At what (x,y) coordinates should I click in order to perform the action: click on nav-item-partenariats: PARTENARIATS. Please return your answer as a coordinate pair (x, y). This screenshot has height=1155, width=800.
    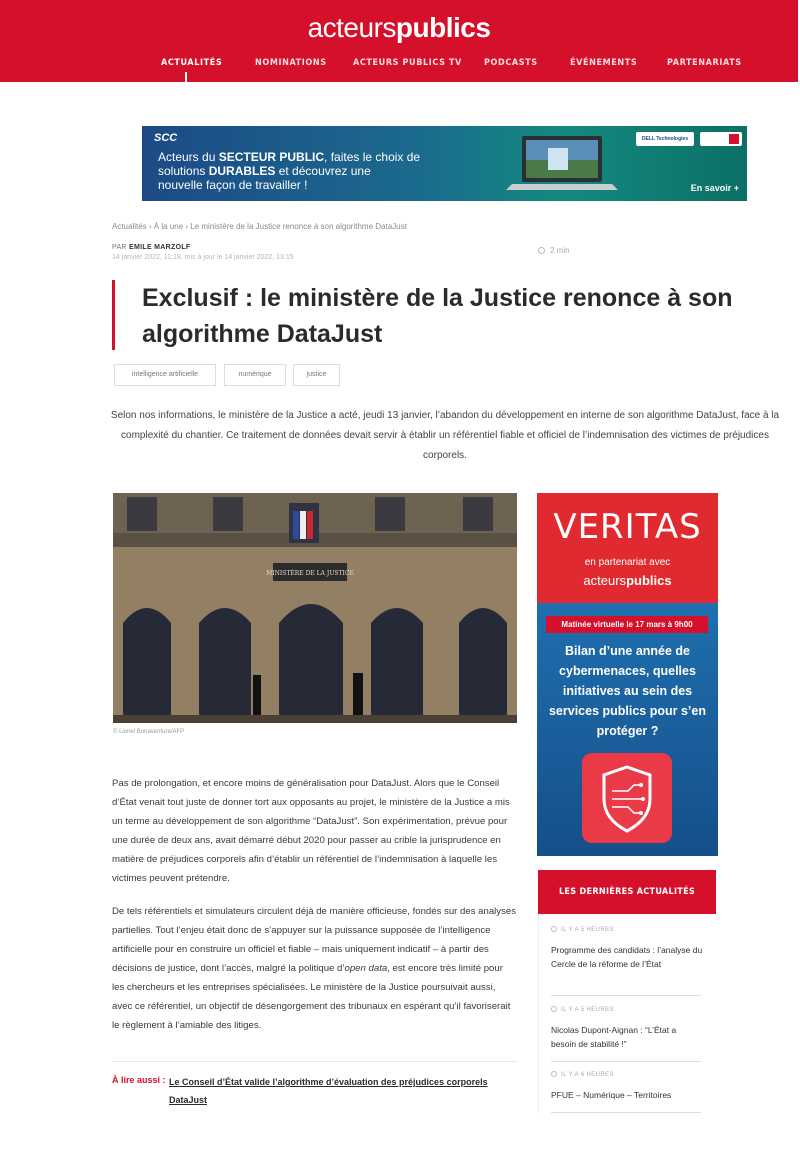
    Looking at the image, I should click on (704, 63).